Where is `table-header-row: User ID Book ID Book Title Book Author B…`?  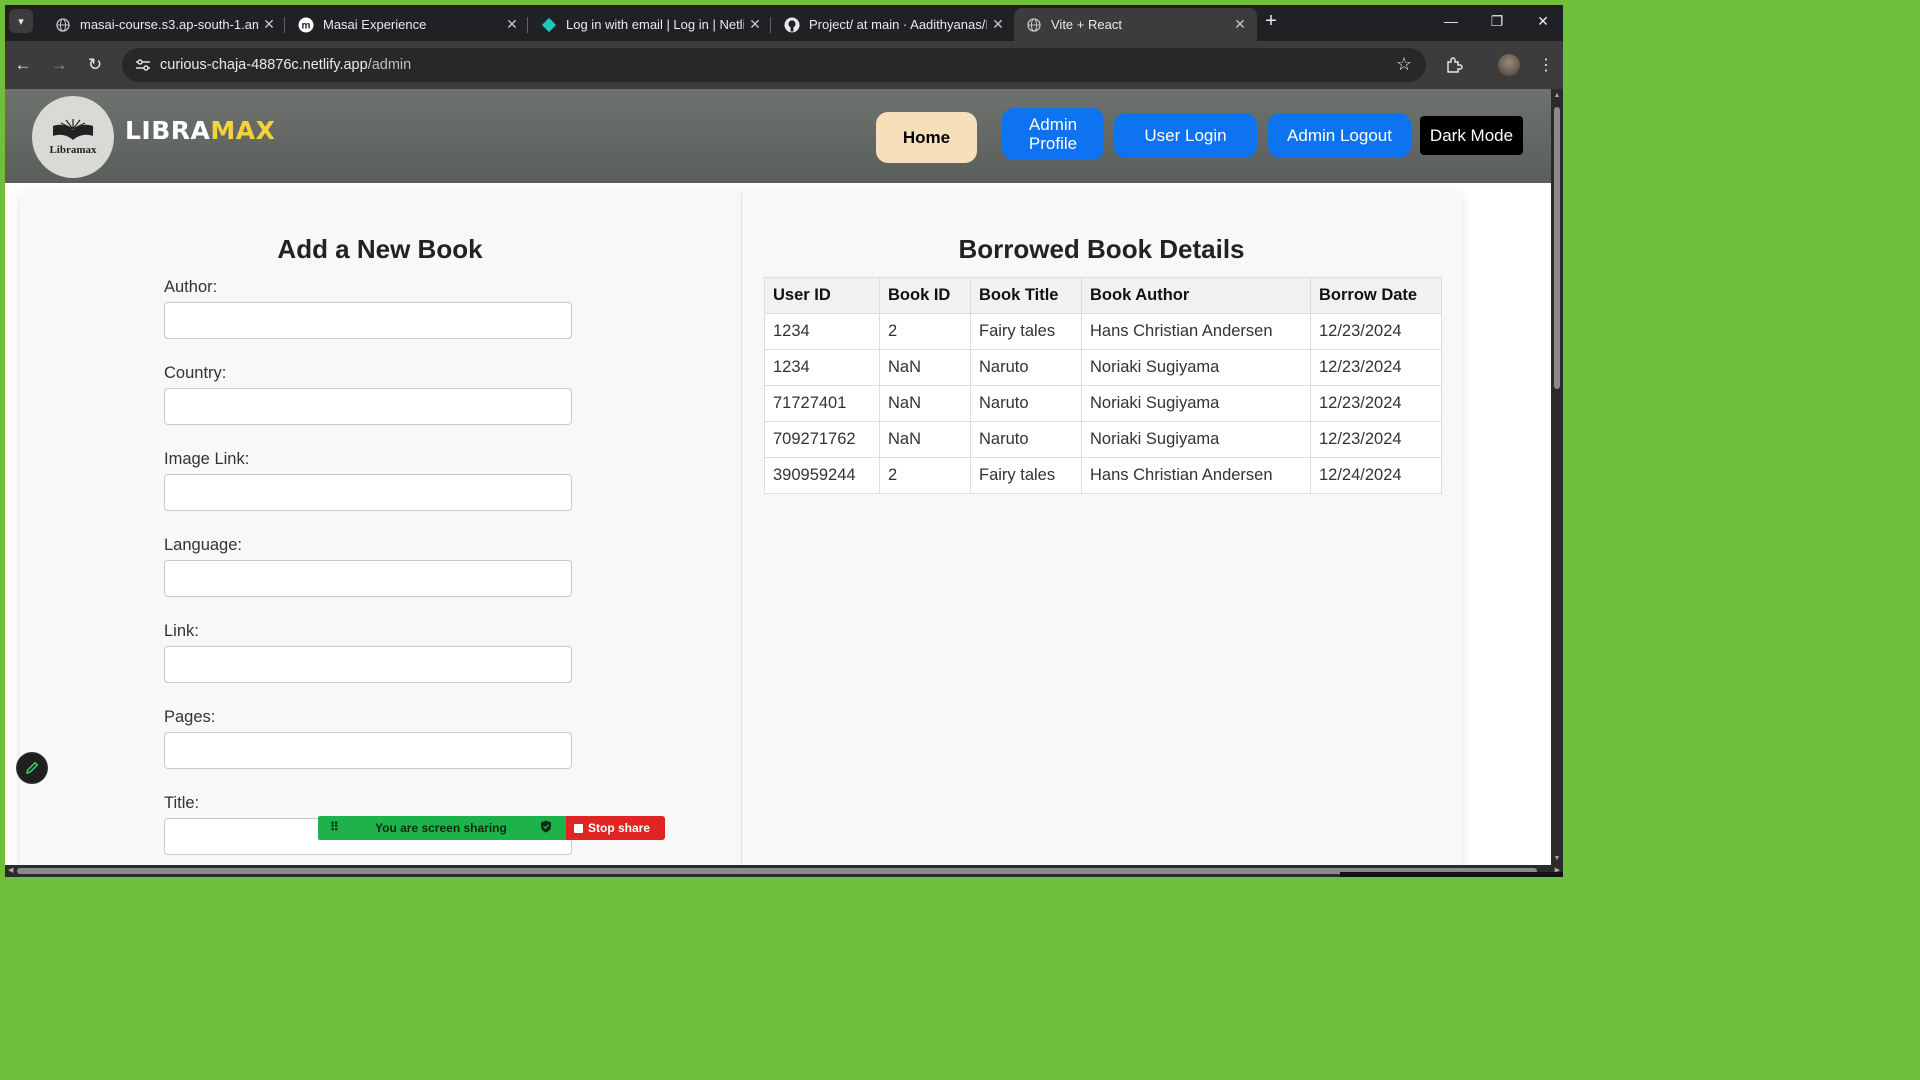 table-header-row: User ID Book ID Book Title Book Author B… is located at coordinates (1103, 295).